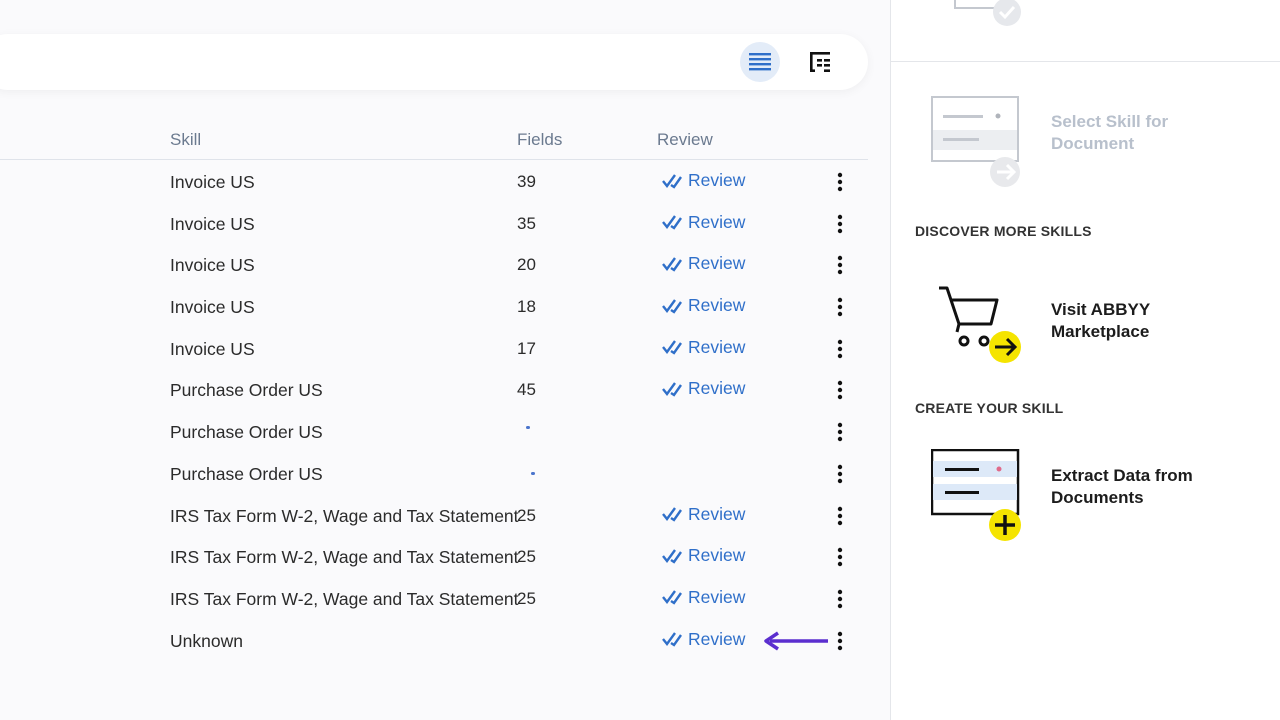 The image size is (1280, 720). I want to click on document-check-icon, so click(989, 17).